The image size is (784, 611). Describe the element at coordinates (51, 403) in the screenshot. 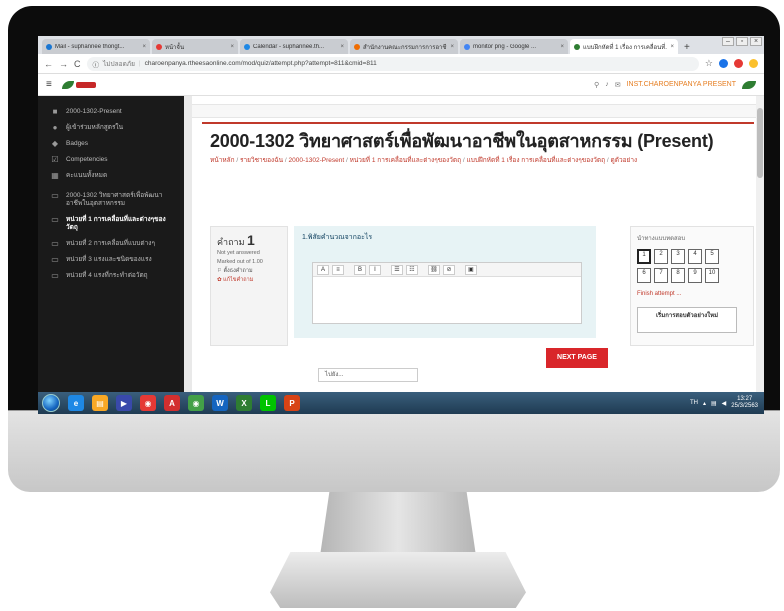

I see `start-button` at that location.